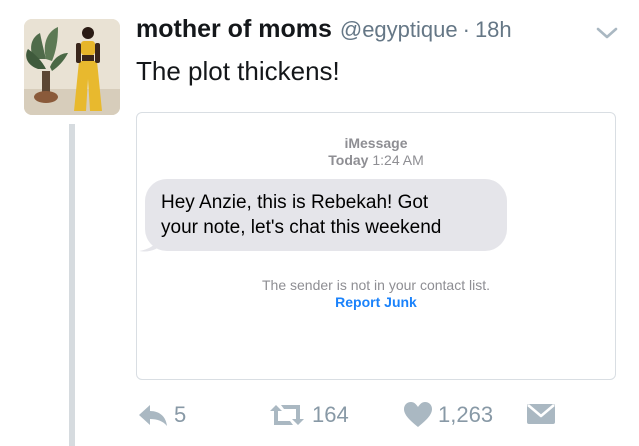 The height and width of the screenshot is (446, 639). I want to click on reply-count: 5, so click(180, 414).